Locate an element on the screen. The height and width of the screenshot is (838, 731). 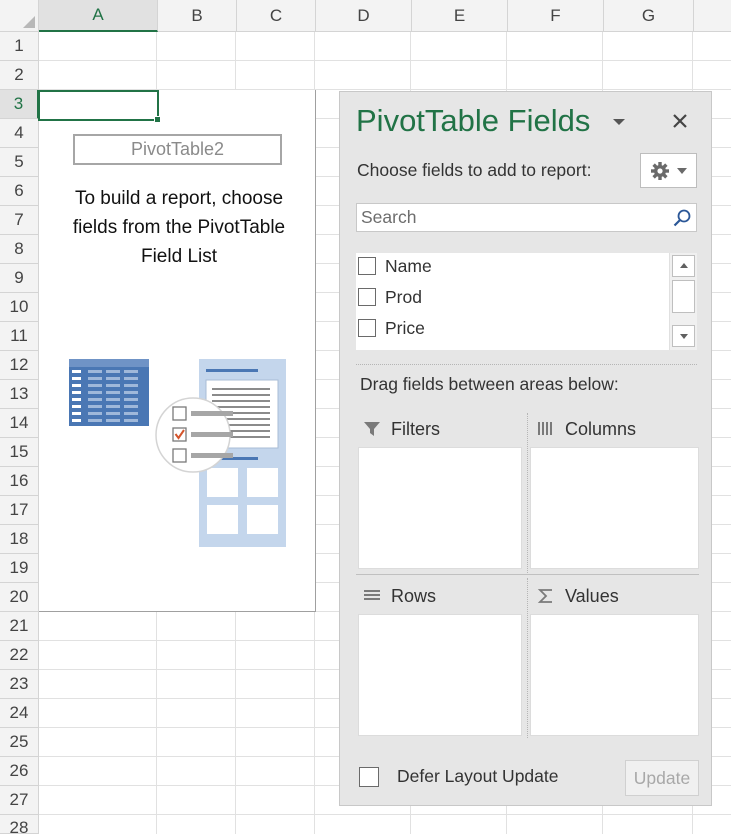
active-cell-a3 is located at coordinates (99, 106).